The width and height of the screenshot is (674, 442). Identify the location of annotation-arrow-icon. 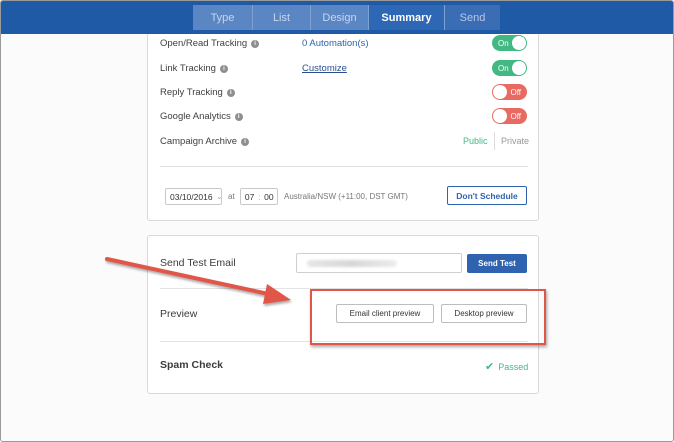
(198, 280).